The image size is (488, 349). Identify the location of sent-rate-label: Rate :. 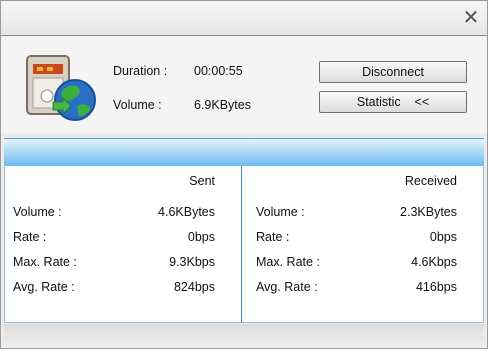
(30, 237).